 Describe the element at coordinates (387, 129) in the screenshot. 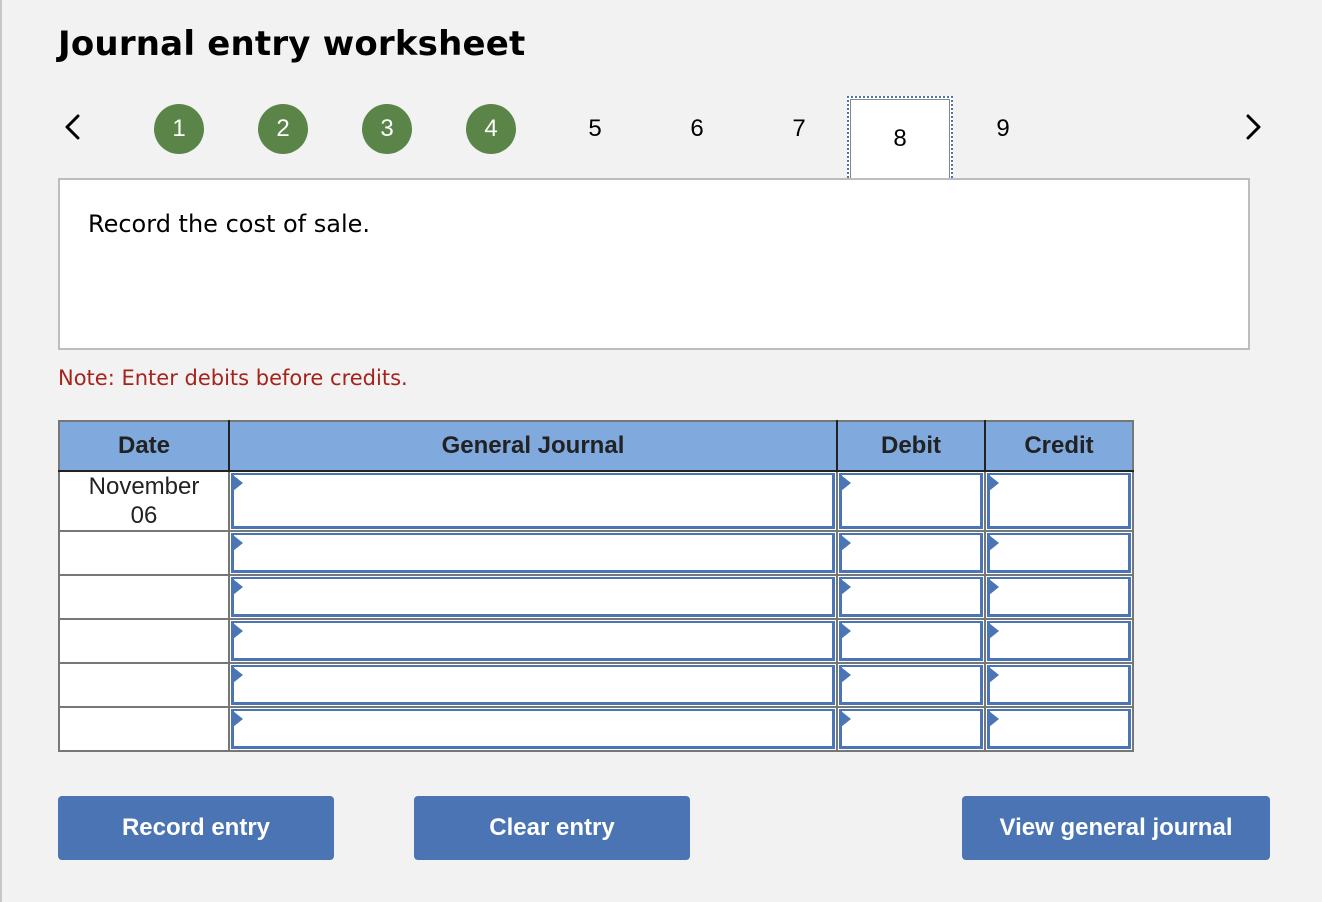

I see `step-3: 3` at that location.